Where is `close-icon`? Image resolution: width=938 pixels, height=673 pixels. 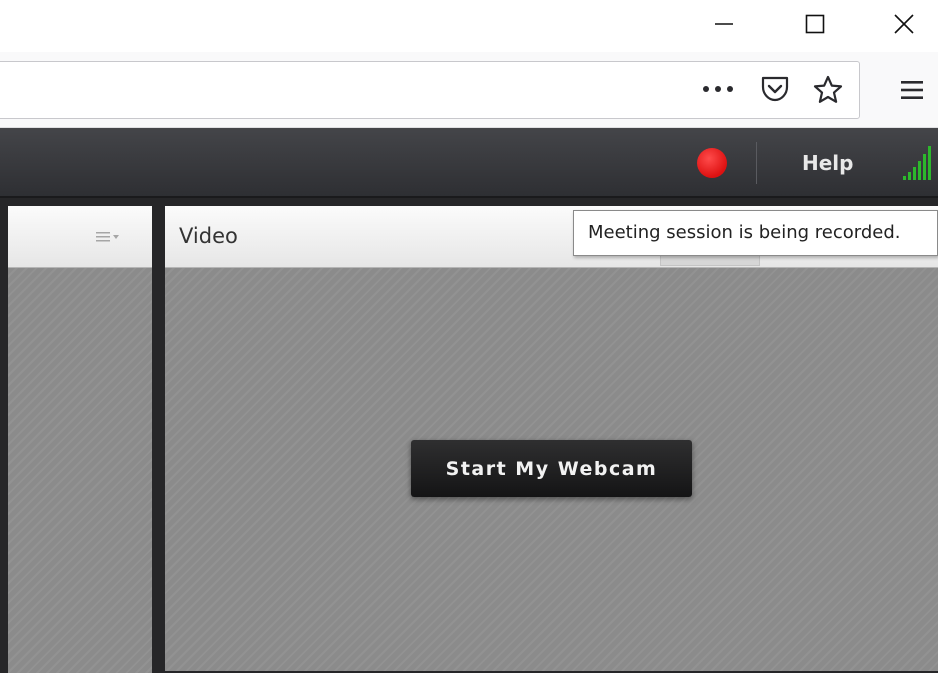 close-icon is located at coordinates (904, 24).